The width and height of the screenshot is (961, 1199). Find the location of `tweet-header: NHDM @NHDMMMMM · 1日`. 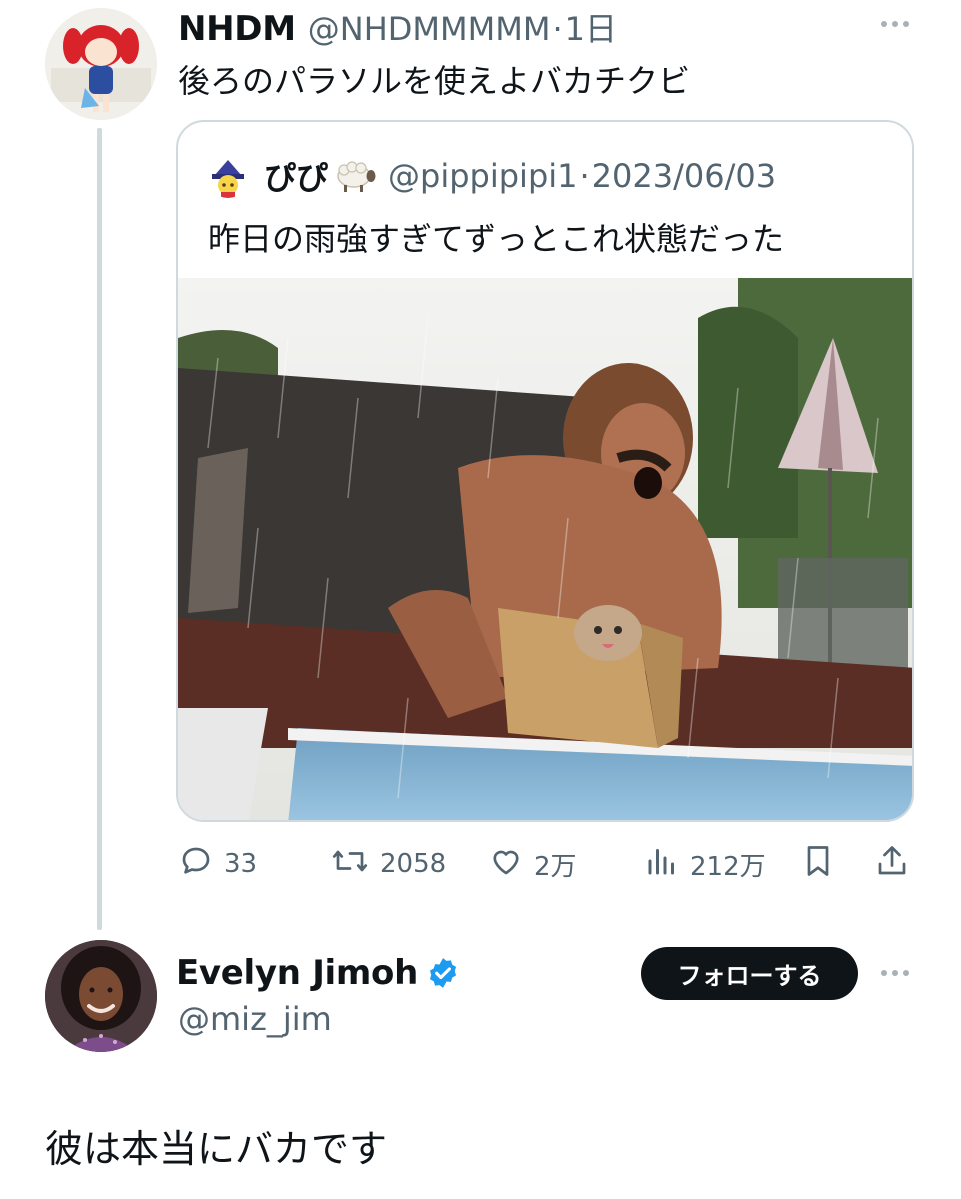

tweet-header: NHDM @NHDMMMMM · 1日 is located at coordinates (397, 27).